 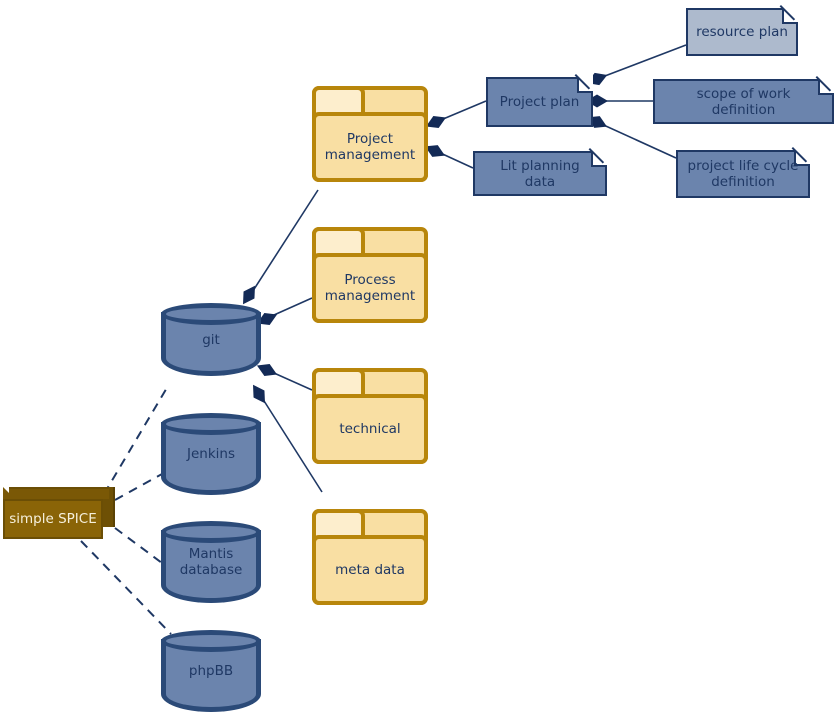 What do you see at coordinates (59, 493) in the screenshot?
I see `node-3d-top-face` at bounding box center [59, 493].